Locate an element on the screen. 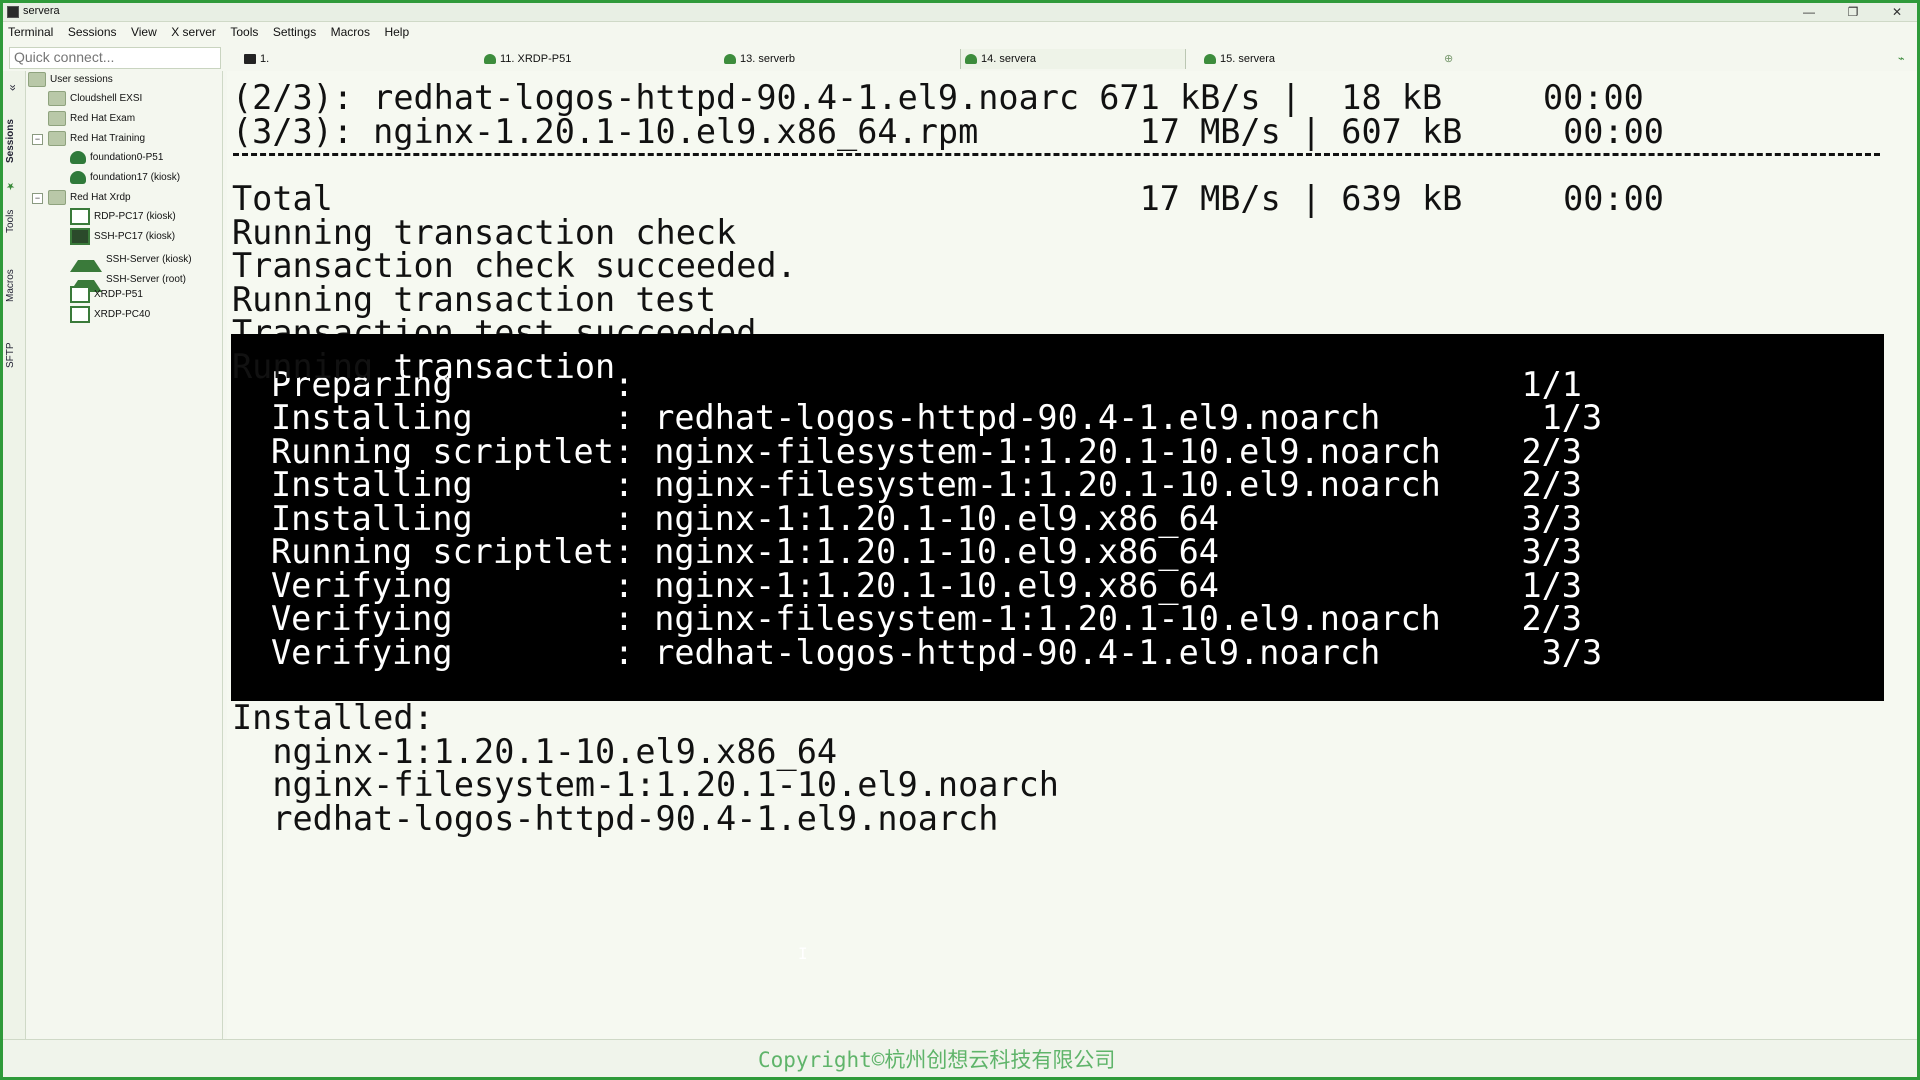 The image size is (1920, 1080). quick-connect-input is located at coordinates (114, 57).